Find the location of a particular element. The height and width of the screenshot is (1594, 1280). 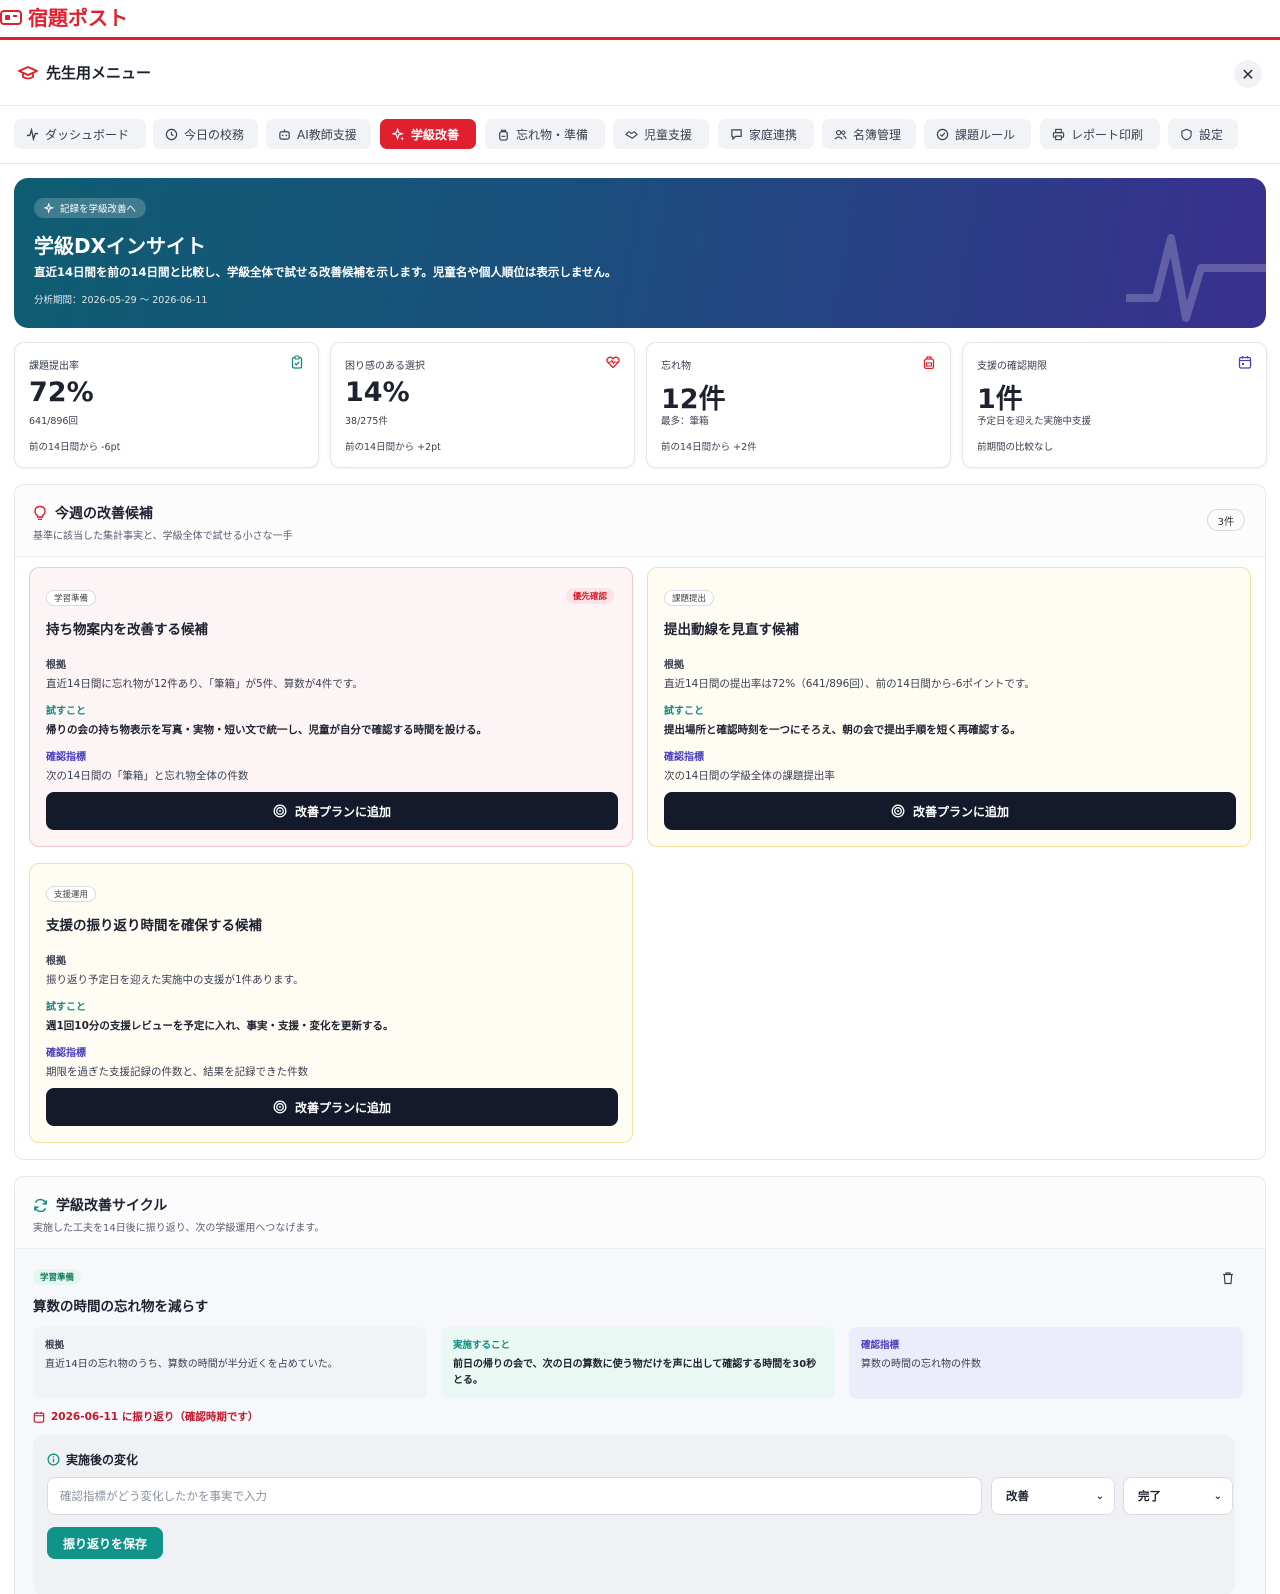

try-text: 週1回10分の支援レビューを予定に入れ、事実・支援・変化を更新する。 is located at coordinates (220, 1026).